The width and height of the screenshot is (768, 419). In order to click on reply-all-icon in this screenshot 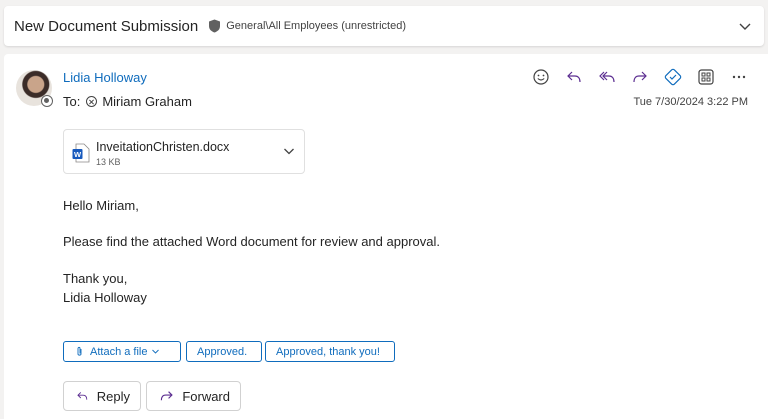, I will do `click(607, 77)`.